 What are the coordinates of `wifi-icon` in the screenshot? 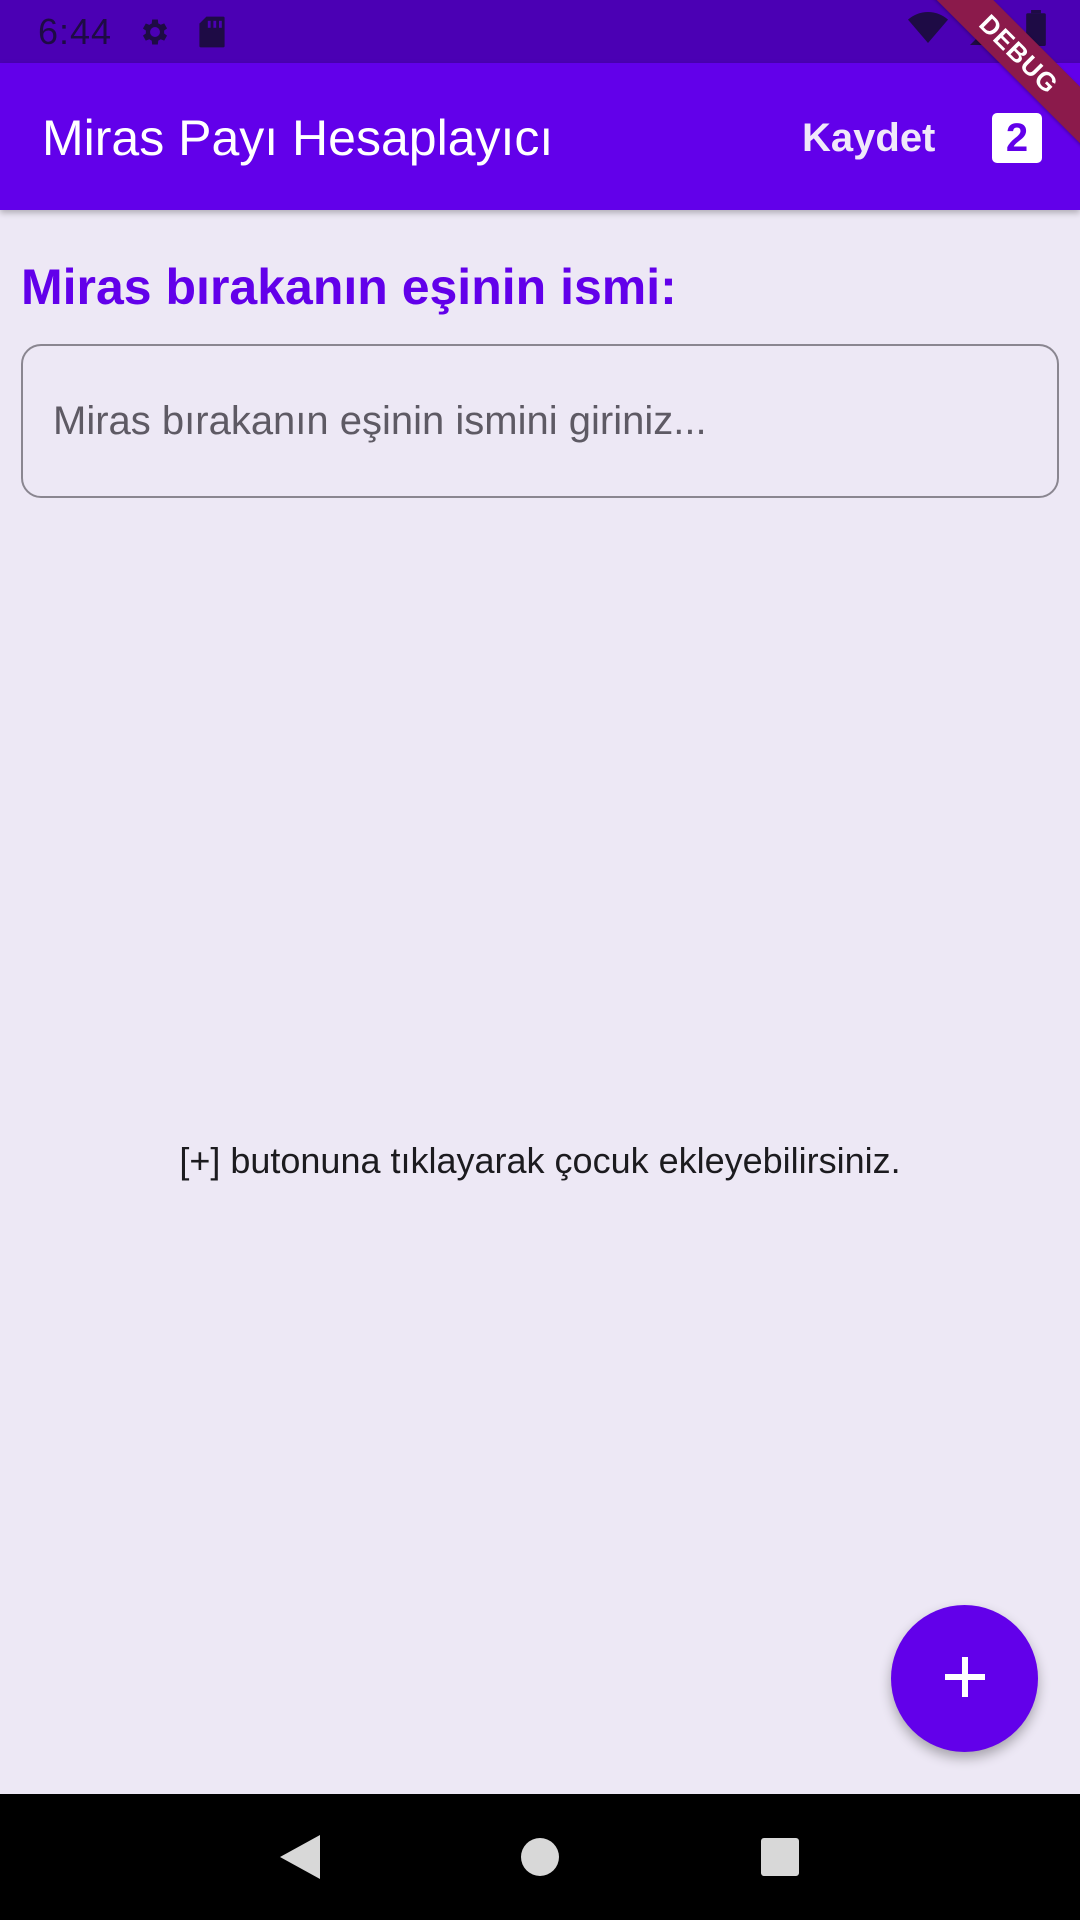 It's located at (928, 30).